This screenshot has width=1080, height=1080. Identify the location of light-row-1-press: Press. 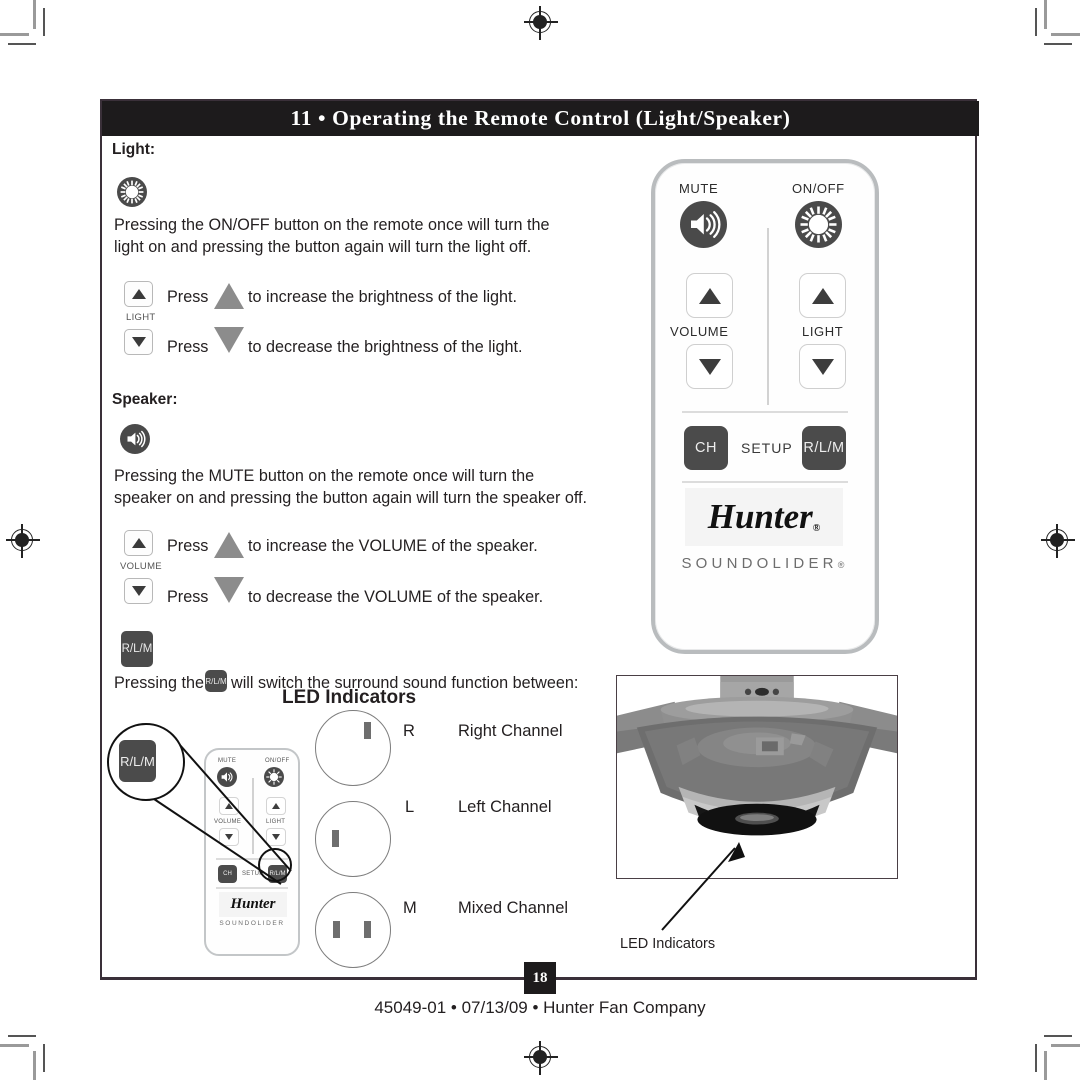
(188, 347).